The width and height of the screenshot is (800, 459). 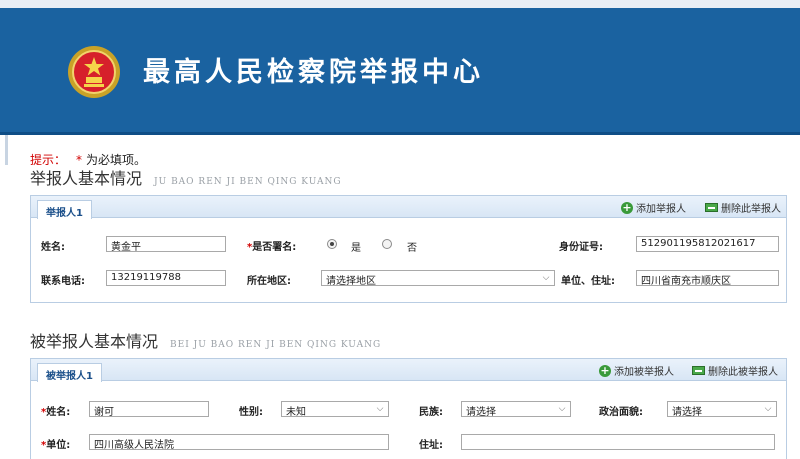 I want to click on reporter-section-title: 举报人基本情况 JU BAO REN JI BEN QING KUANG, so click(x=186, y=177).